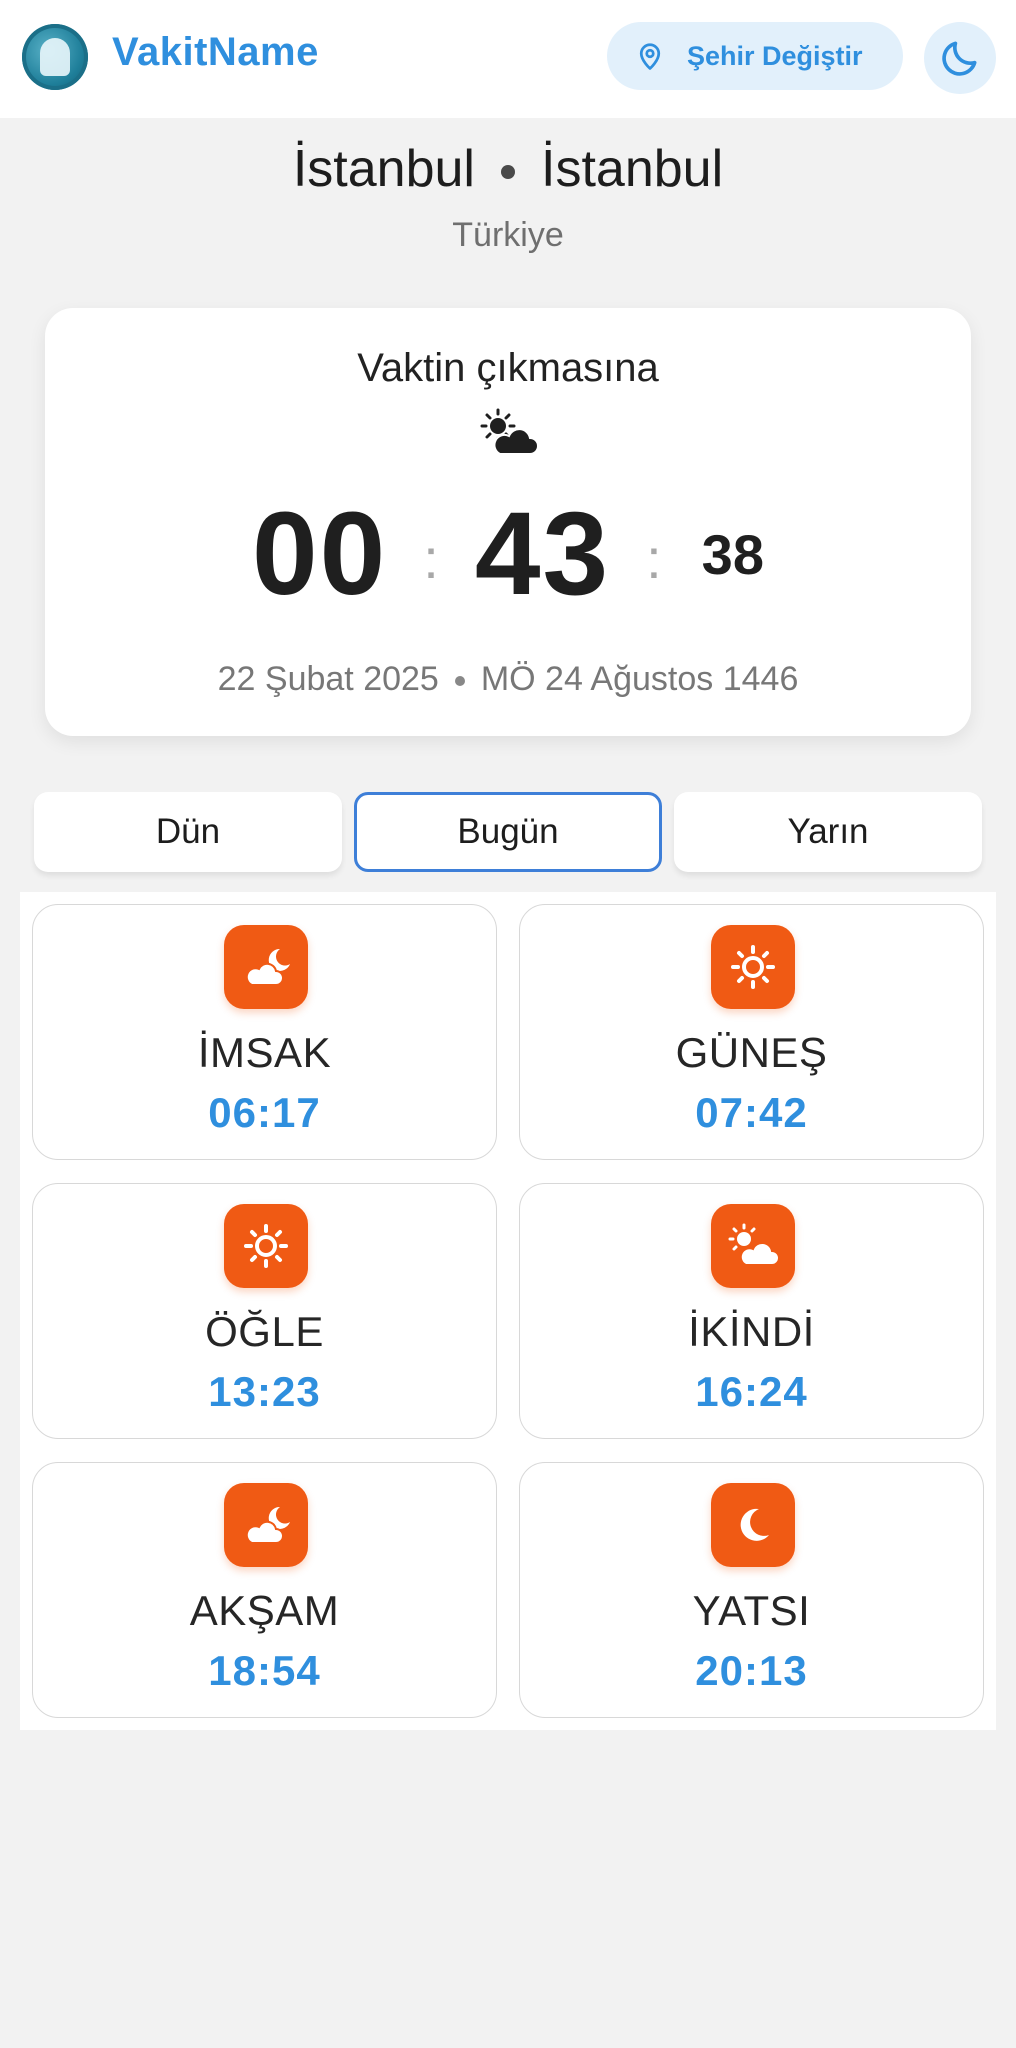 The width and height of the screenshot is (1016, 2048). I want to click on prayer-card-ikindi: İKİNDİ 16:24, so click(751, 1311).